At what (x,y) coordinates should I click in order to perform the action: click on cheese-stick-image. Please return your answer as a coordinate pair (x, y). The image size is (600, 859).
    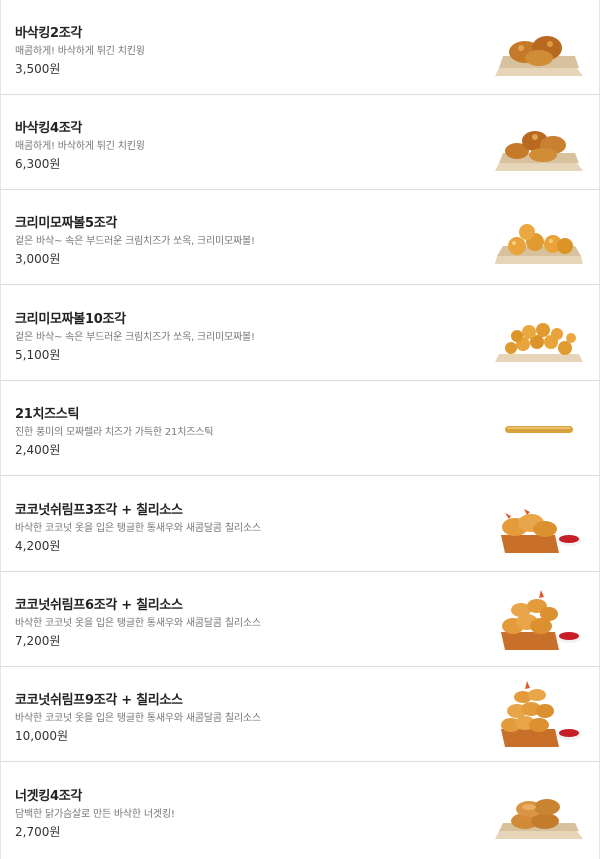
    Looking at the image, I should click on (539, 428).